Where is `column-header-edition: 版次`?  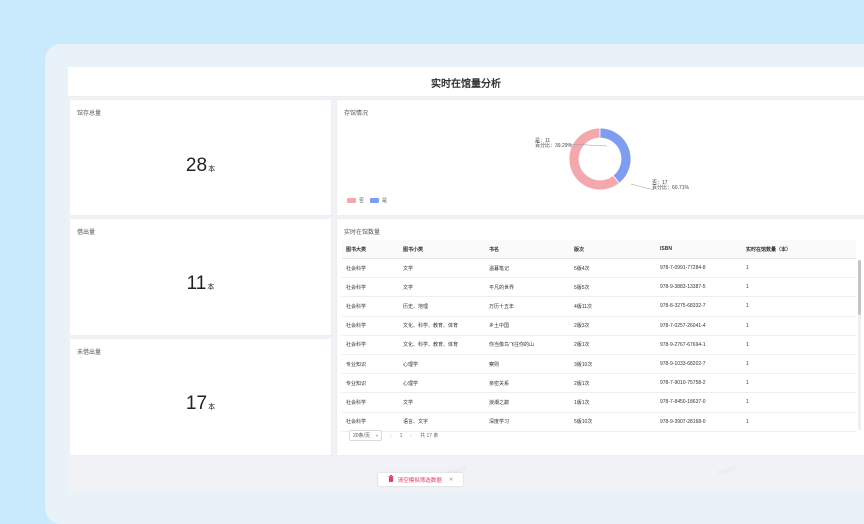 column-header-edition: 版次 is located at coordinates (613, 249).